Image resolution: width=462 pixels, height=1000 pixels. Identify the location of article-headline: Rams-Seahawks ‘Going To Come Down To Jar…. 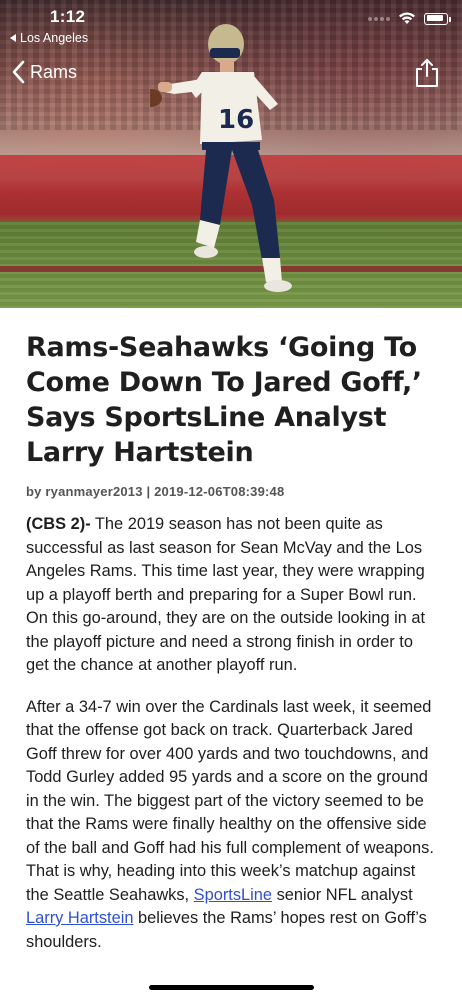
(224, 400).